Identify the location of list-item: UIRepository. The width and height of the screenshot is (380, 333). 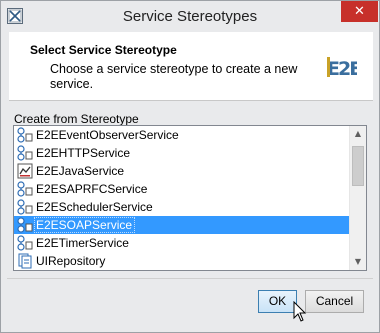
(182, 261).